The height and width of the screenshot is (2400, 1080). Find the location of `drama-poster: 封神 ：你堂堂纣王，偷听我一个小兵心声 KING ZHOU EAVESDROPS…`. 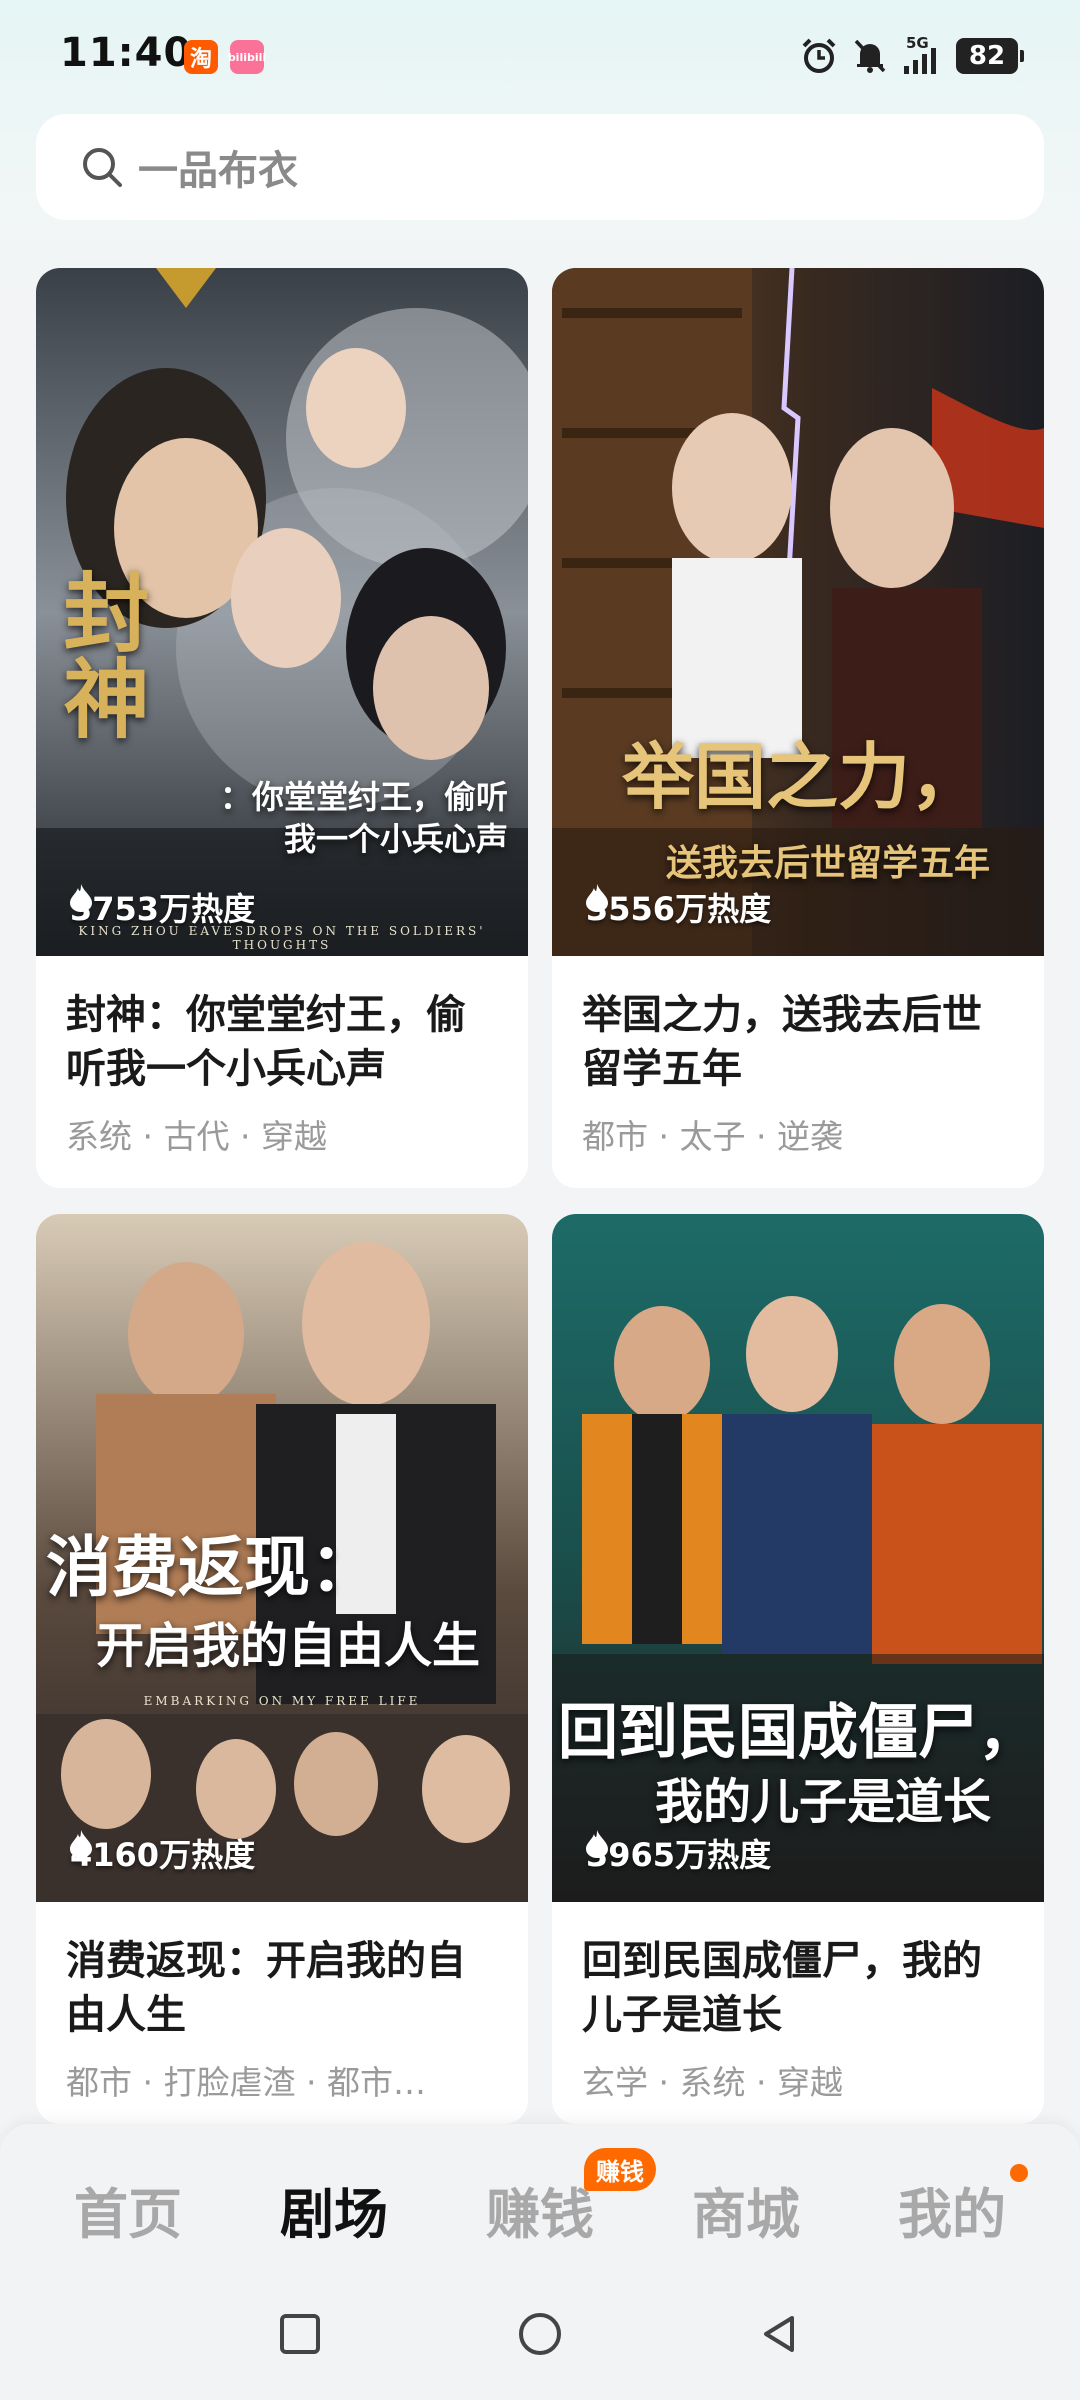

drama-poster: 封神 ：你堂堂纣王，偷听我一个小兵心声 KING ZHOU EAVESDROPS… is located at coordinates (282, 612).